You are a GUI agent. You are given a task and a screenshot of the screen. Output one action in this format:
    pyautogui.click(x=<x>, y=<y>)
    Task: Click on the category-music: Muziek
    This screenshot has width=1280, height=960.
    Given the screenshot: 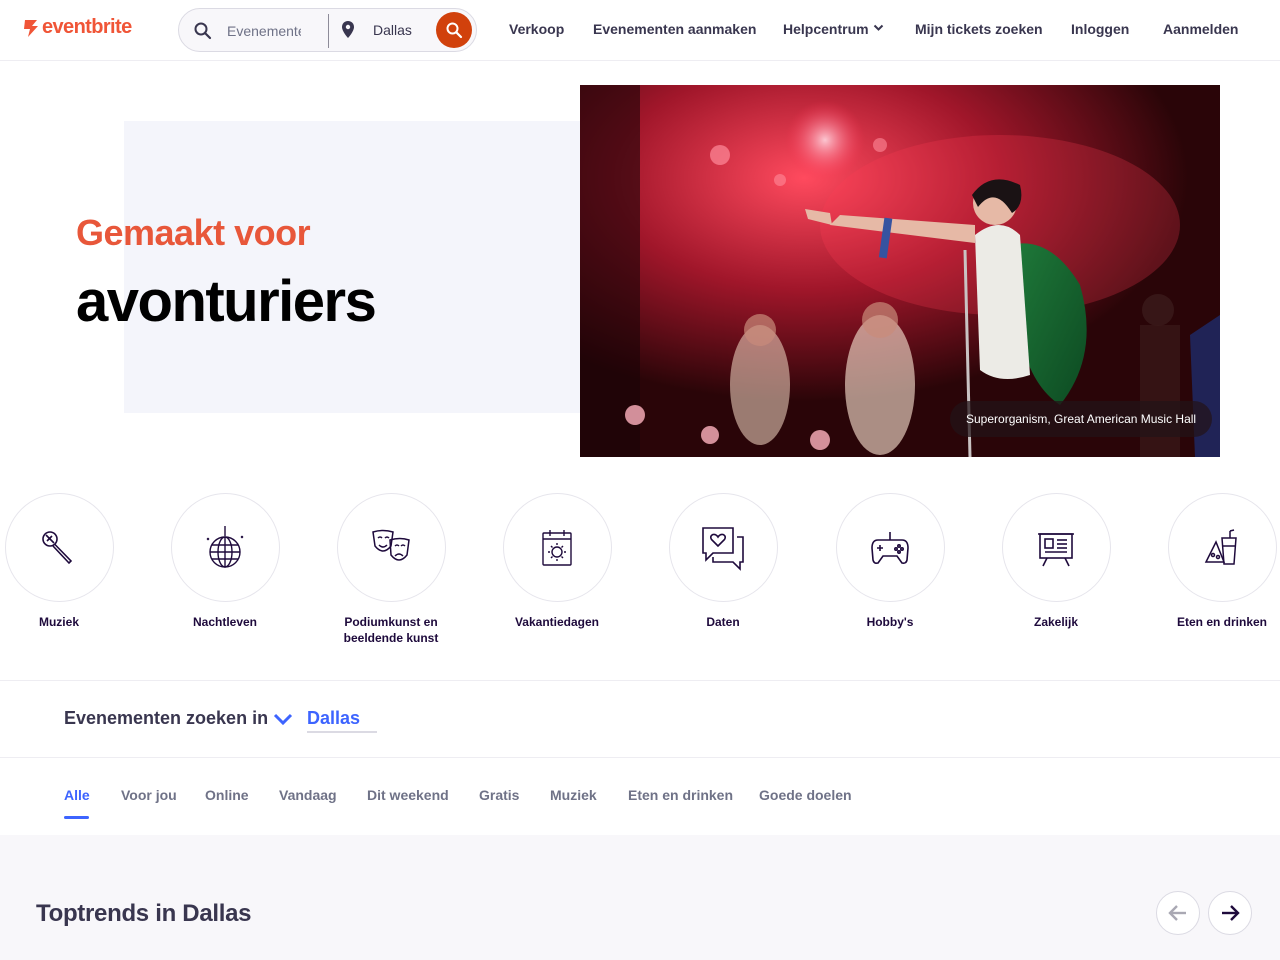 What is the action you would take?
    pyautogui.click(x=64, y=561)
    